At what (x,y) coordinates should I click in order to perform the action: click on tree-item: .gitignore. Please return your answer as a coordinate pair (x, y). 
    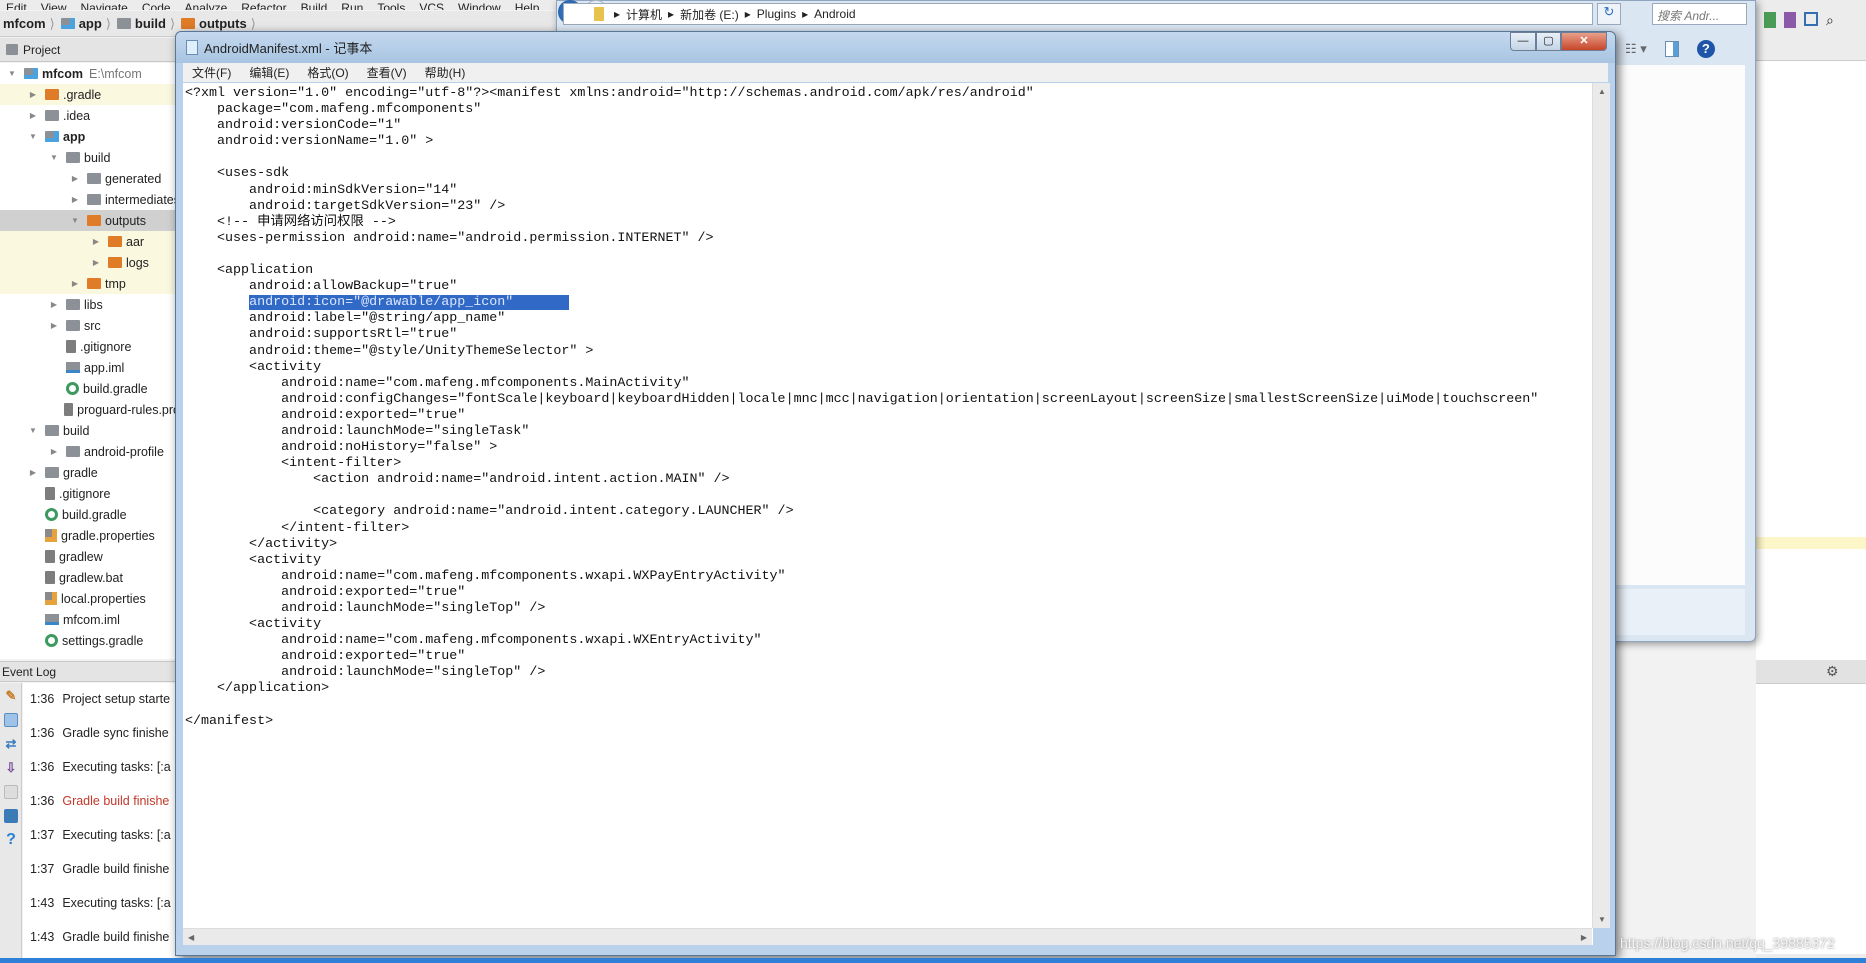
    Looking at the image, I should click on (90, 493).